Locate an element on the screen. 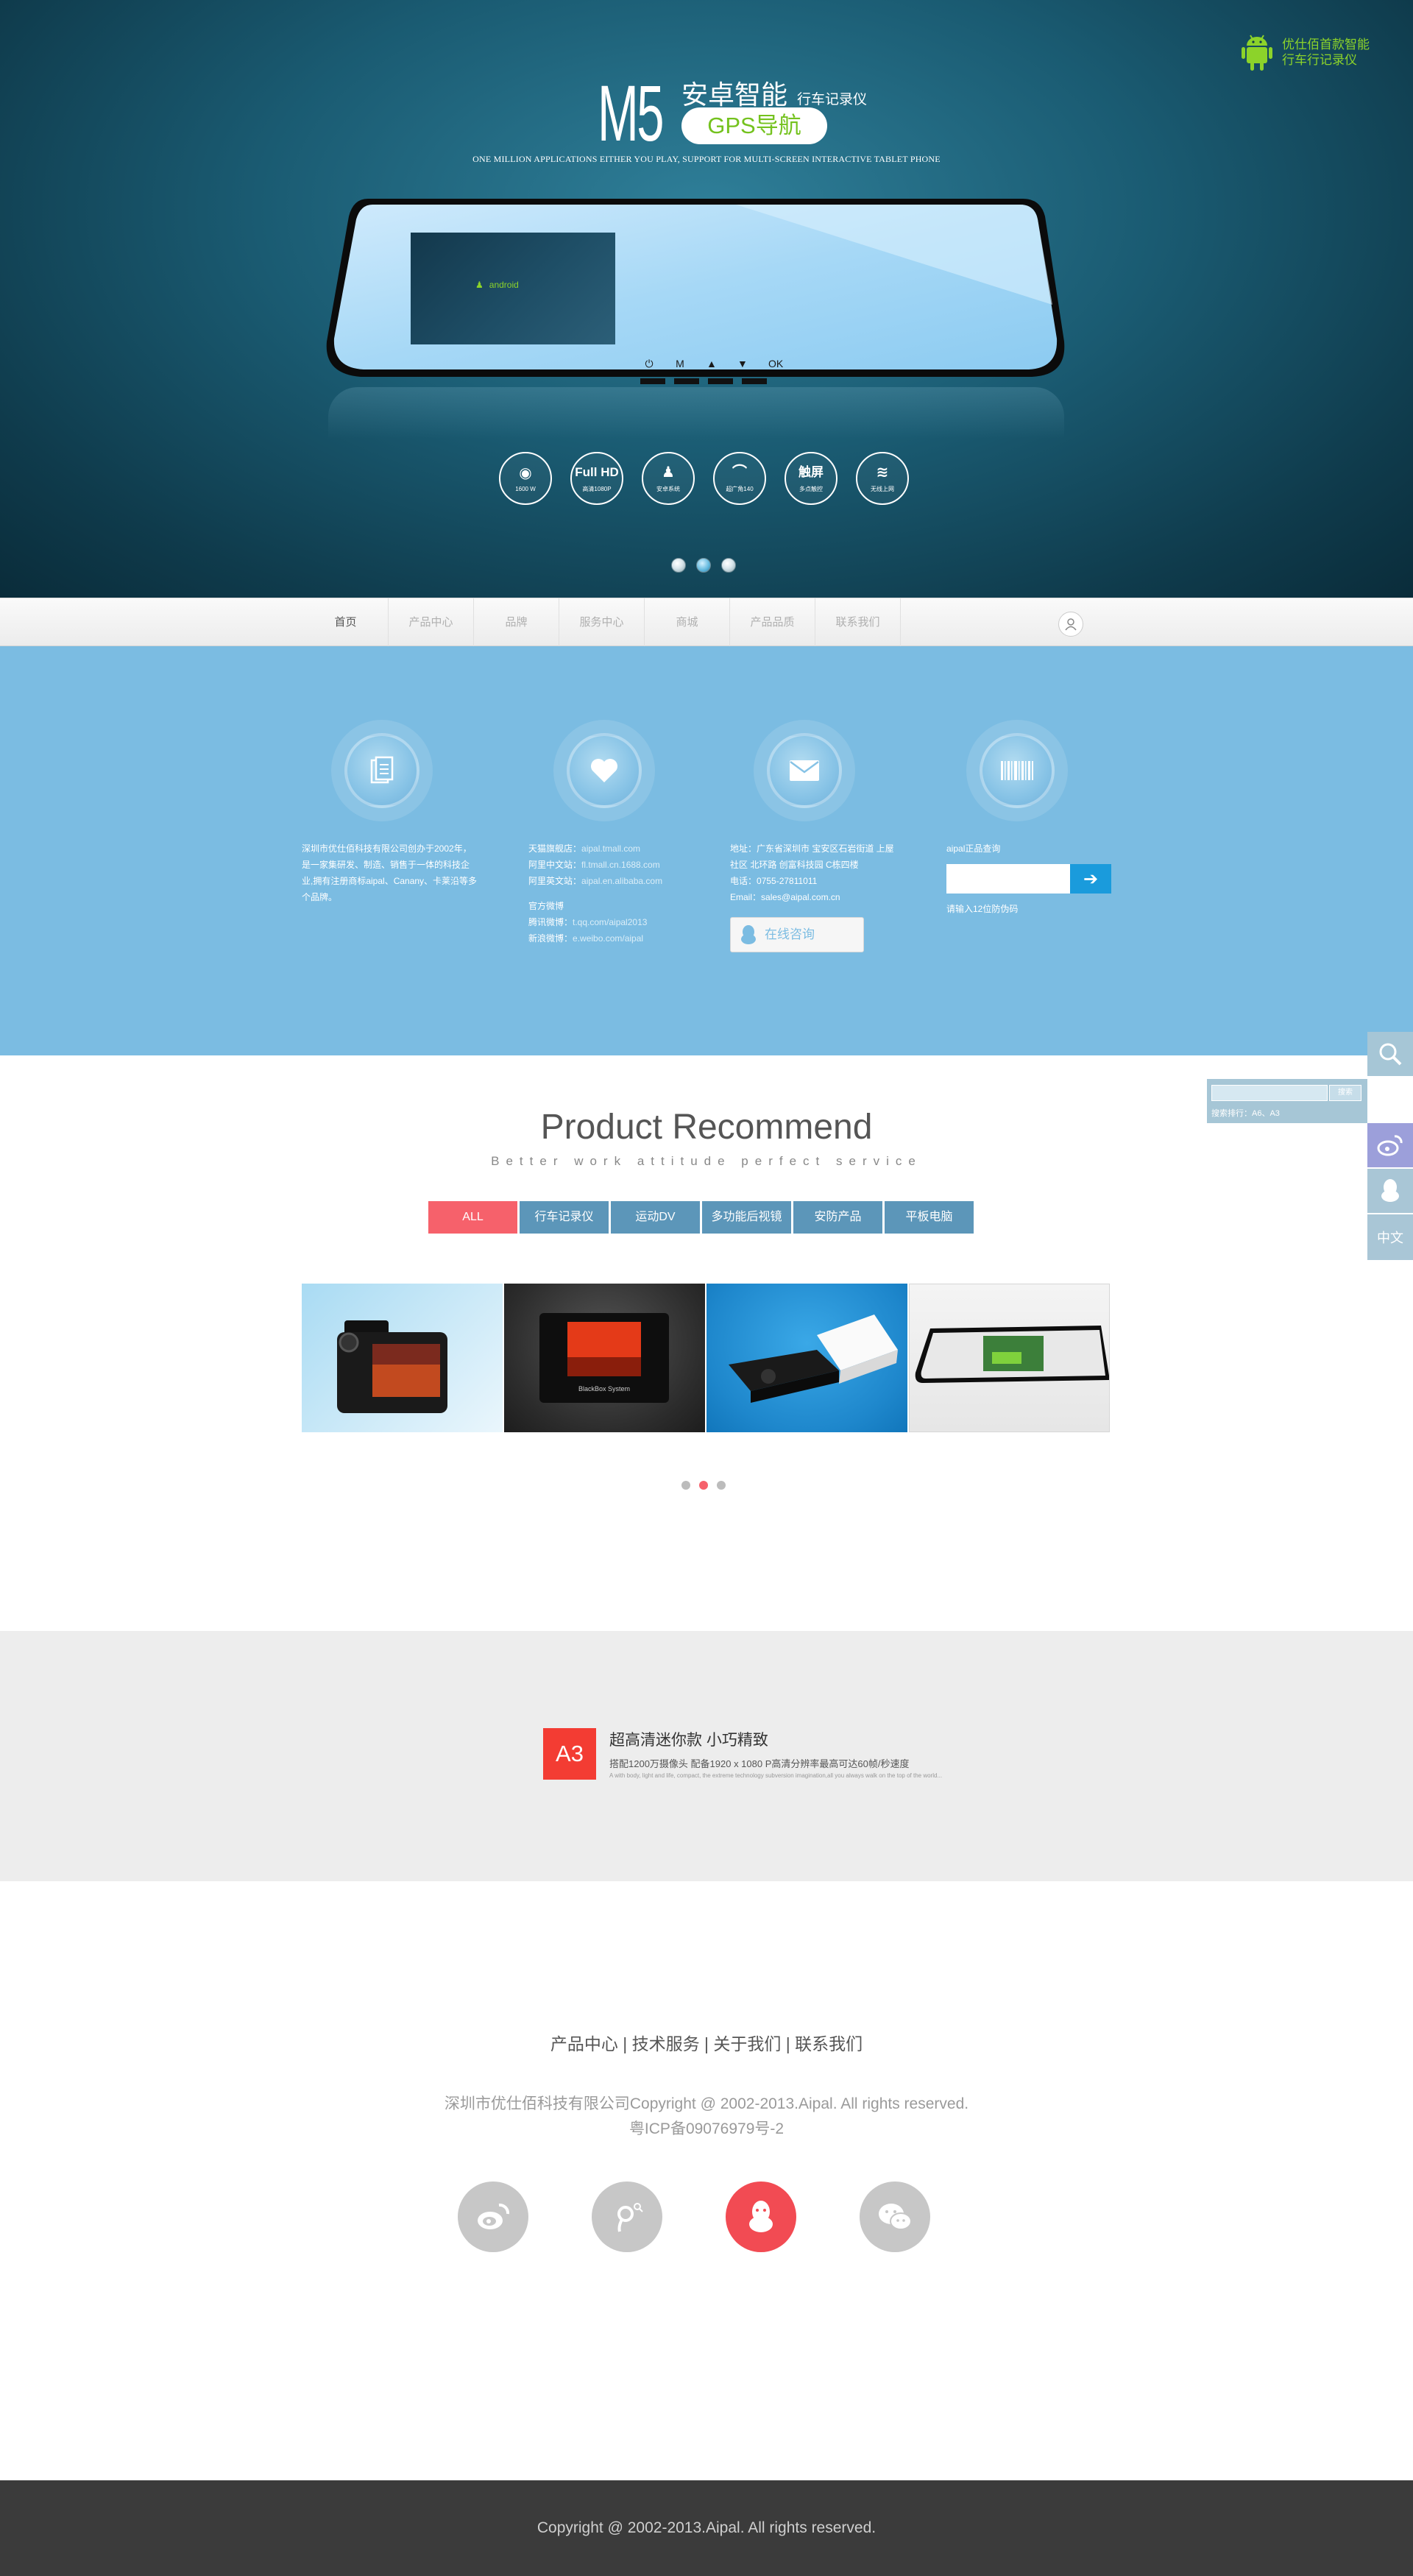  mode-button-label: M is located at coordinates (680, 363).